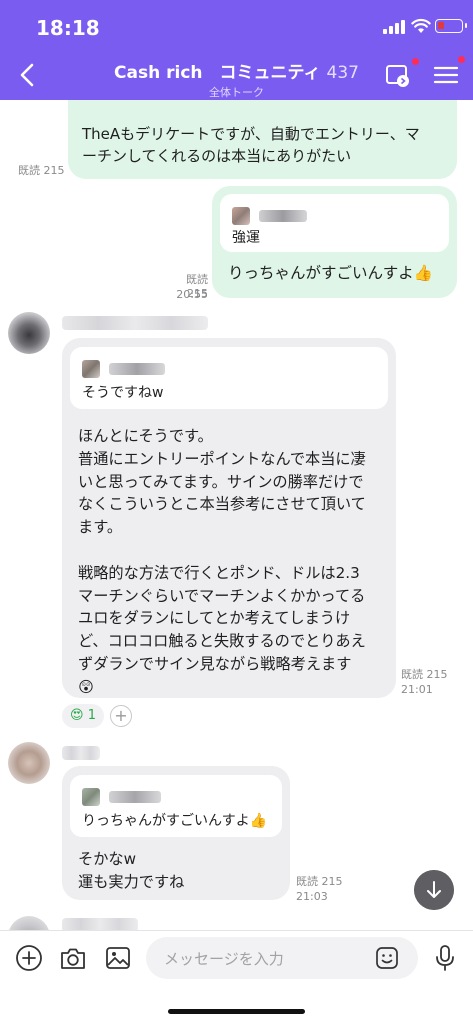 The image size is (473, 1024). What do you see at coordinates (86, 686) in the screenshot?
I see `message-line: 😲` at bounding box center [86, 686].